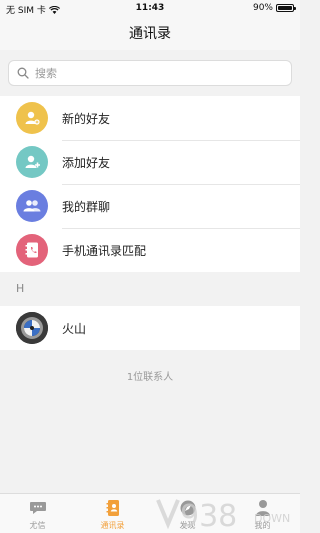 This screenshot has width=320, height=533. I want to click on search-box, so click(150, 73).